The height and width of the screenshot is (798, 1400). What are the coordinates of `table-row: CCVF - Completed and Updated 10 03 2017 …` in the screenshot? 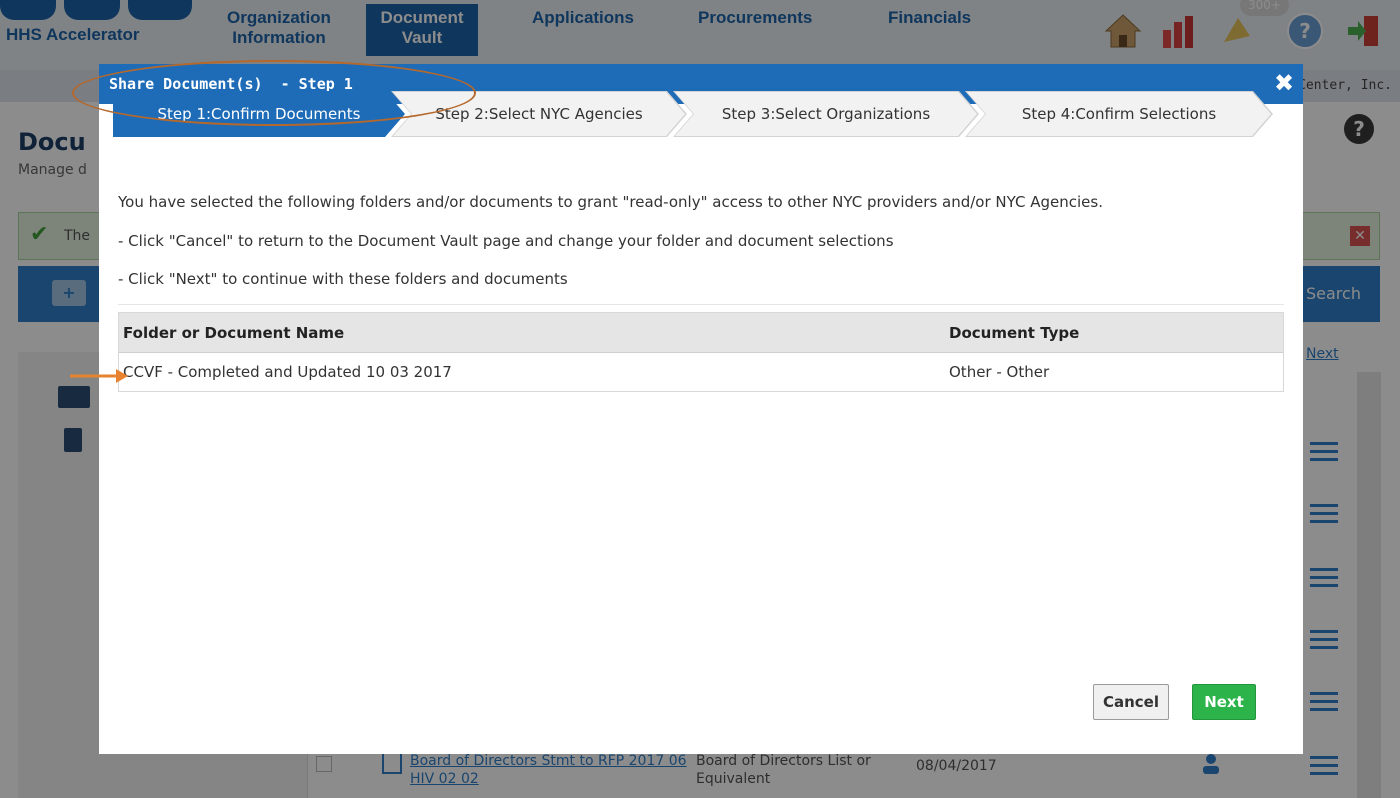 It's located at (701, 372).